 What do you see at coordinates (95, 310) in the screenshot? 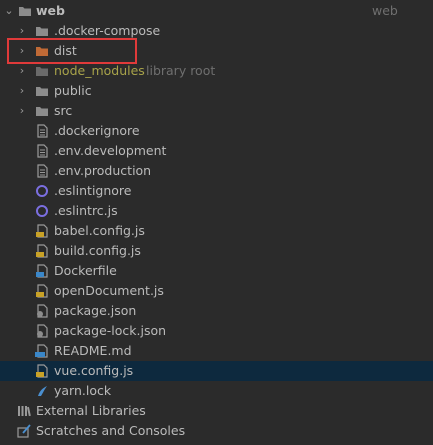
I see `file-label: package.json` at bounding box center [95, 310].